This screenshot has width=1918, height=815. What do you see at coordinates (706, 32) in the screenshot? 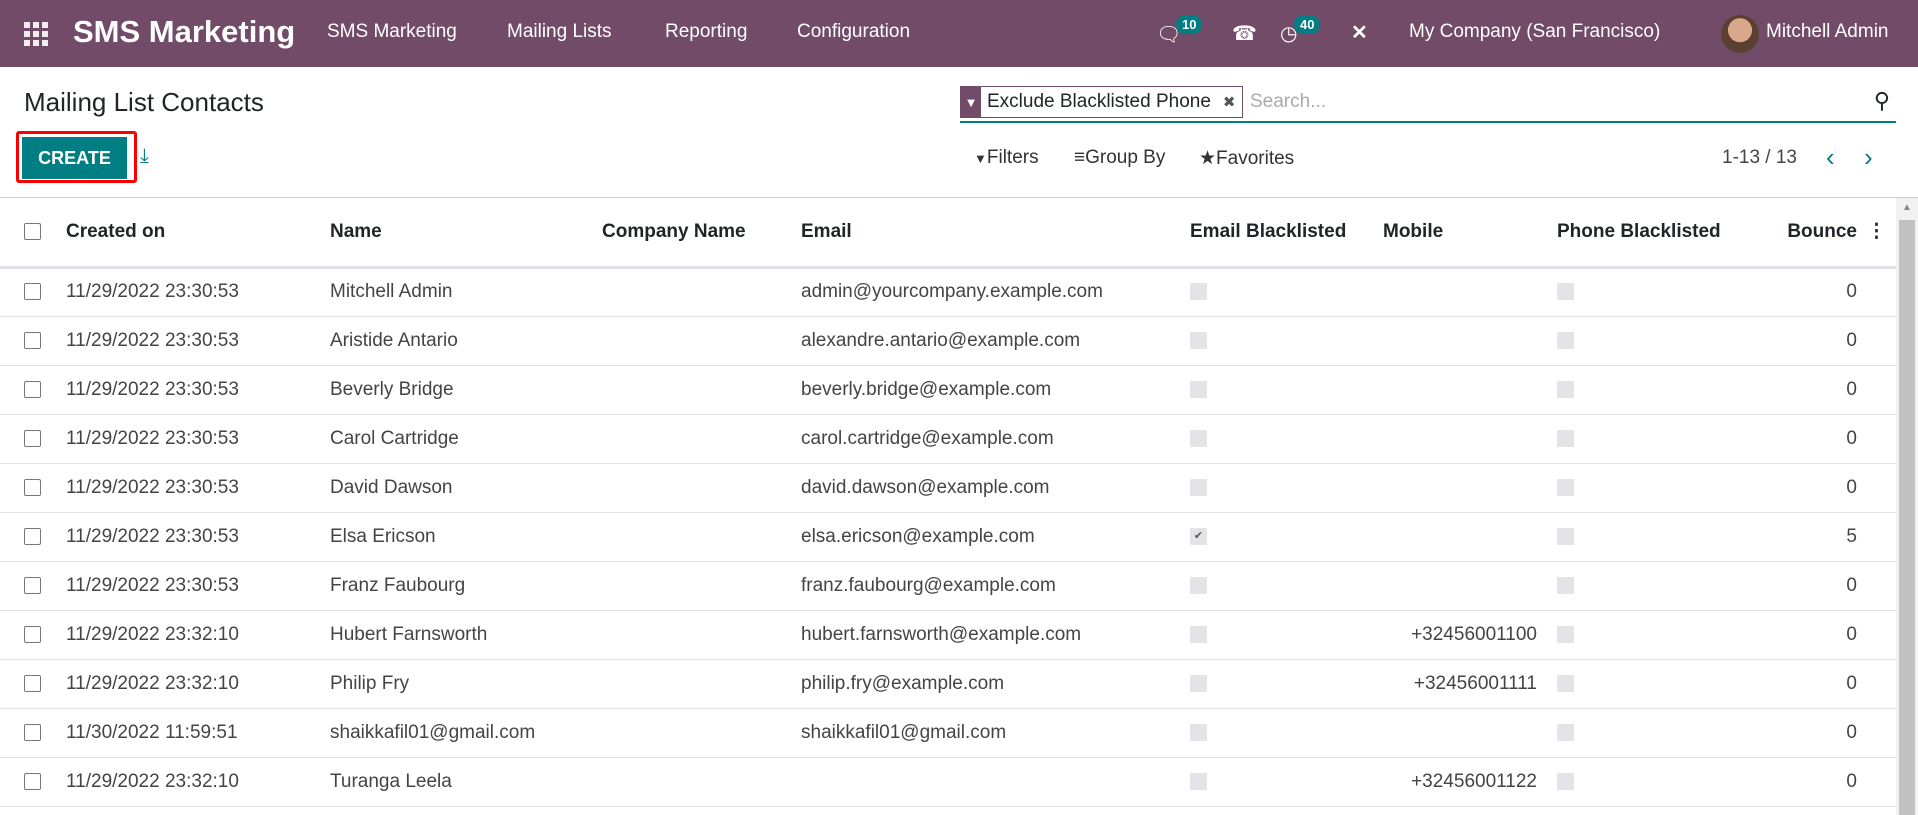
I see `menu-reporting: Reporting` at bounding box center [706, 32].